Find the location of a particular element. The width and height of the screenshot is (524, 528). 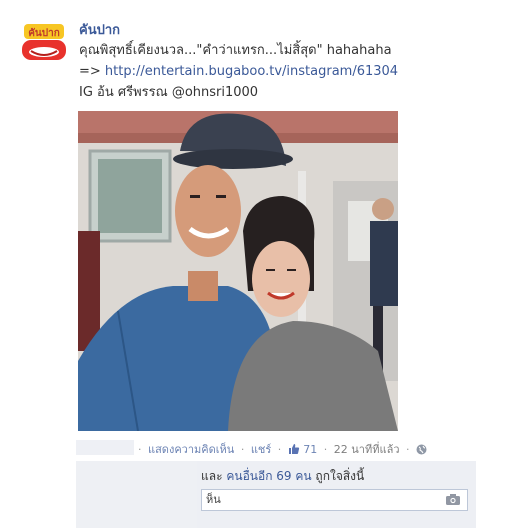

others-link: คนอื่นอีก 69 คน is located at coordinates (268, 476).